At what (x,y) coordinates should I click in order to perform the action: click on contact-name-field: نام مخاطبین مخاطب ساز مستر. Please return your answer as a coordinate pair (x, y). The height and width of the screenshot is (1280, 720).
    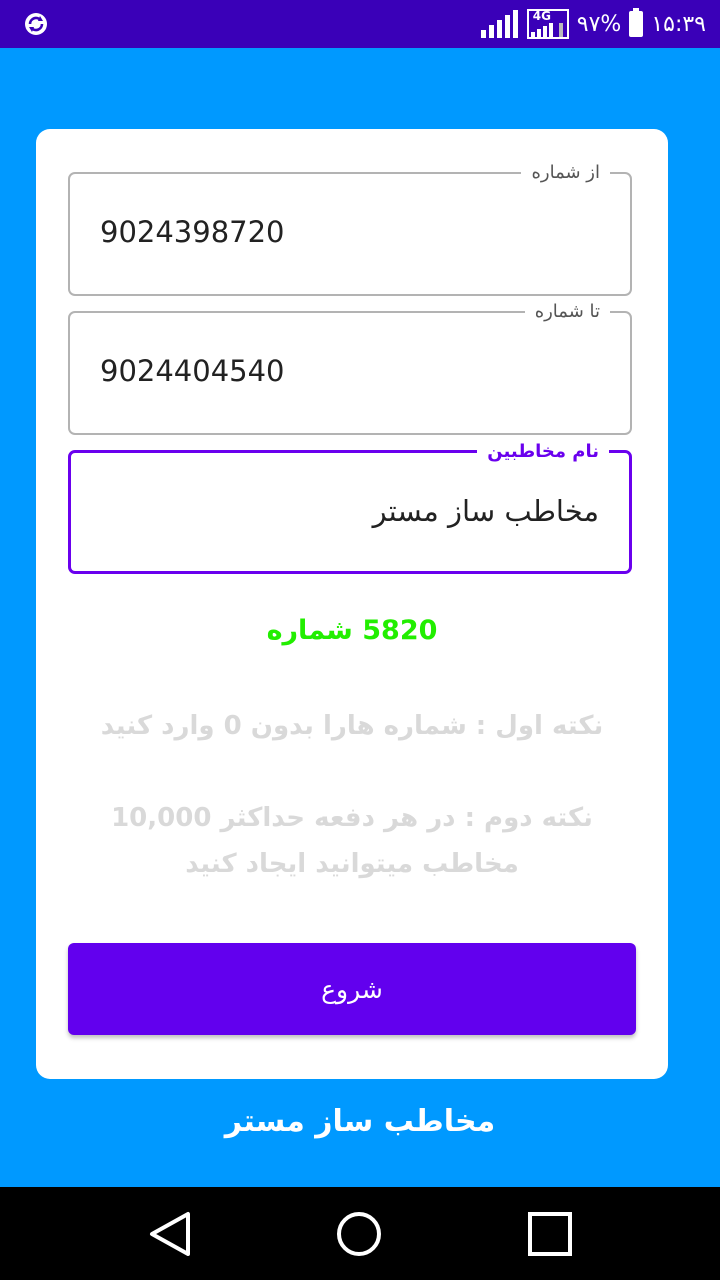
    Looking at the image, I should click on (350, 506).